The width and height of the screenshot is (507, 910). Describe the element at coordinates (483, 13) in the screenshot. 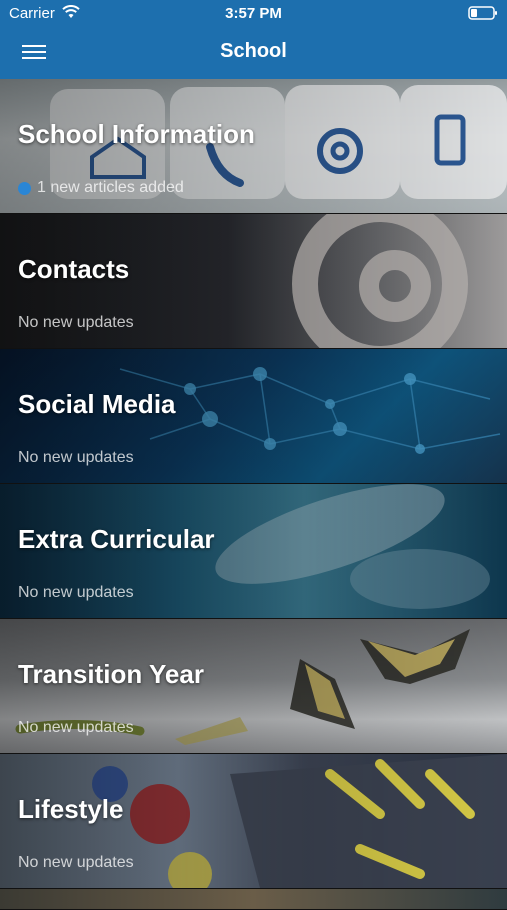

I see `battery-icon` at that location.